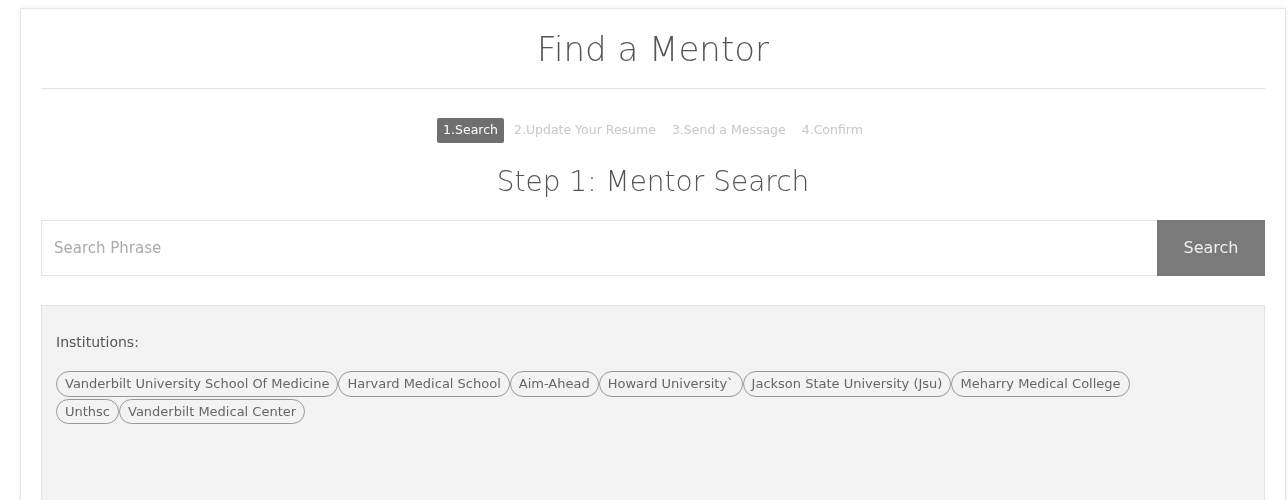 This screenshot has width=1288, height=500. What do you see at coordinates (1211, 248) in the screenshot?
I see `search-button: Search` at bounding box center [1211, 248].